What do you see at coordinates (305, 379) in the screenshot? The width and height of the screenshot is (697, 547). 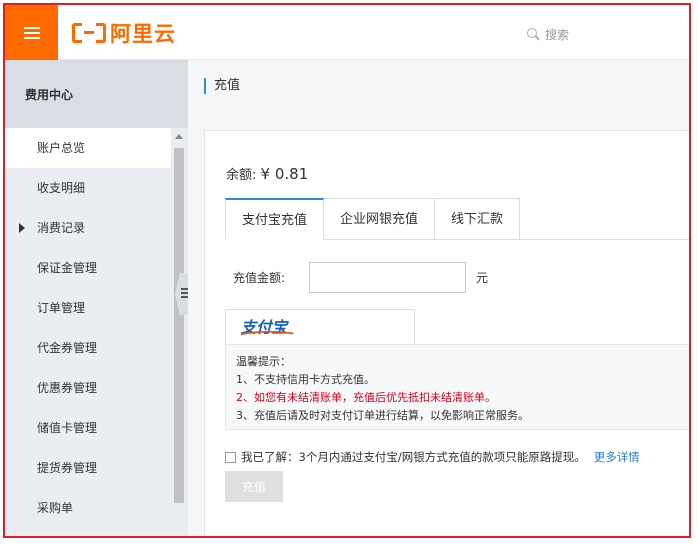 I see `notice-line-1: 1、不支持信用卡方式充值。` at bounding box center [305, 379].